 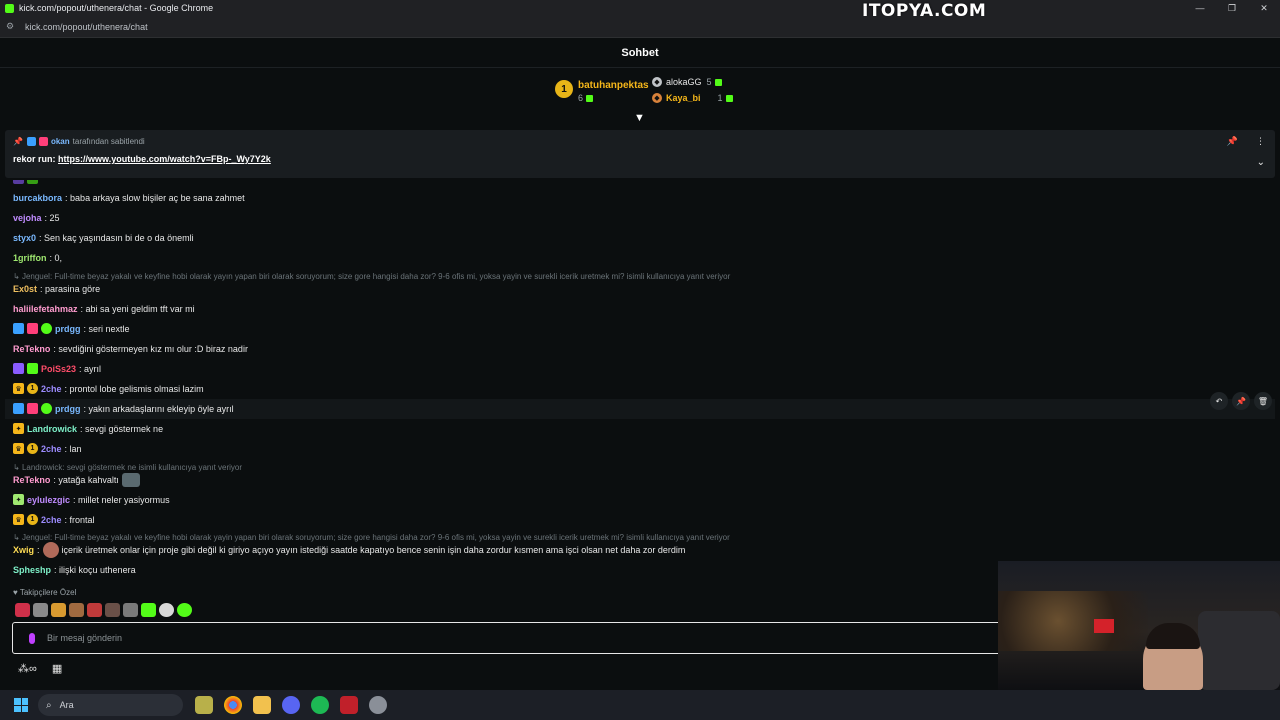 I want to click on chevron-down-icon: ⌄, so click(x=1261, y=162).